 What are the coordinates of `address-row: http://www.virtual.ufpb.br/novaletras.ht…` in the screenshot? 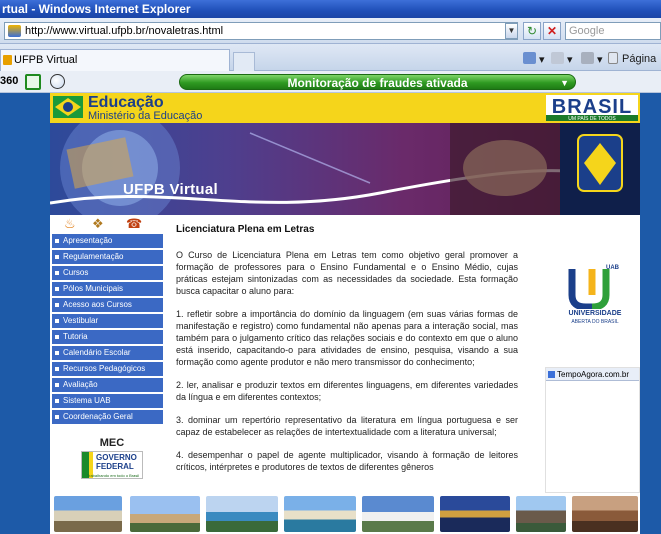 It's located at (330, 31).